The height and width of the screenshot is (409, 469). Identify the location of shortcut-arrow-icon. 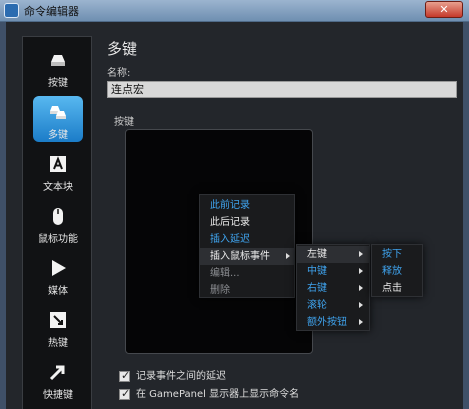
(57, 373).